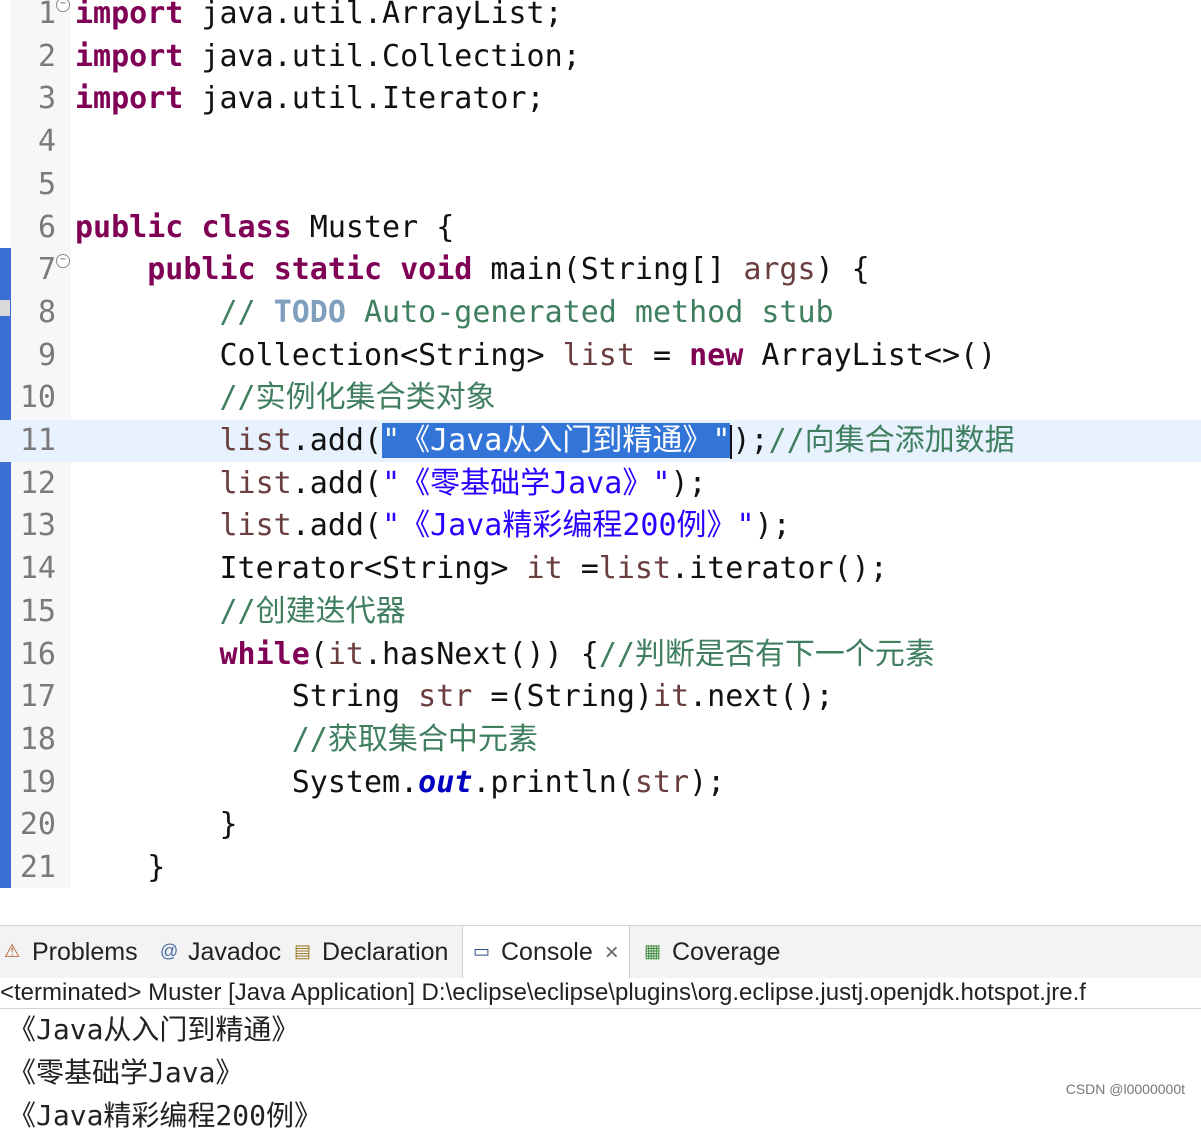  What do you see at coordinates (842, 270) in the screenshot?
I see `code-token: ) {` at bounding box center [842, 270].